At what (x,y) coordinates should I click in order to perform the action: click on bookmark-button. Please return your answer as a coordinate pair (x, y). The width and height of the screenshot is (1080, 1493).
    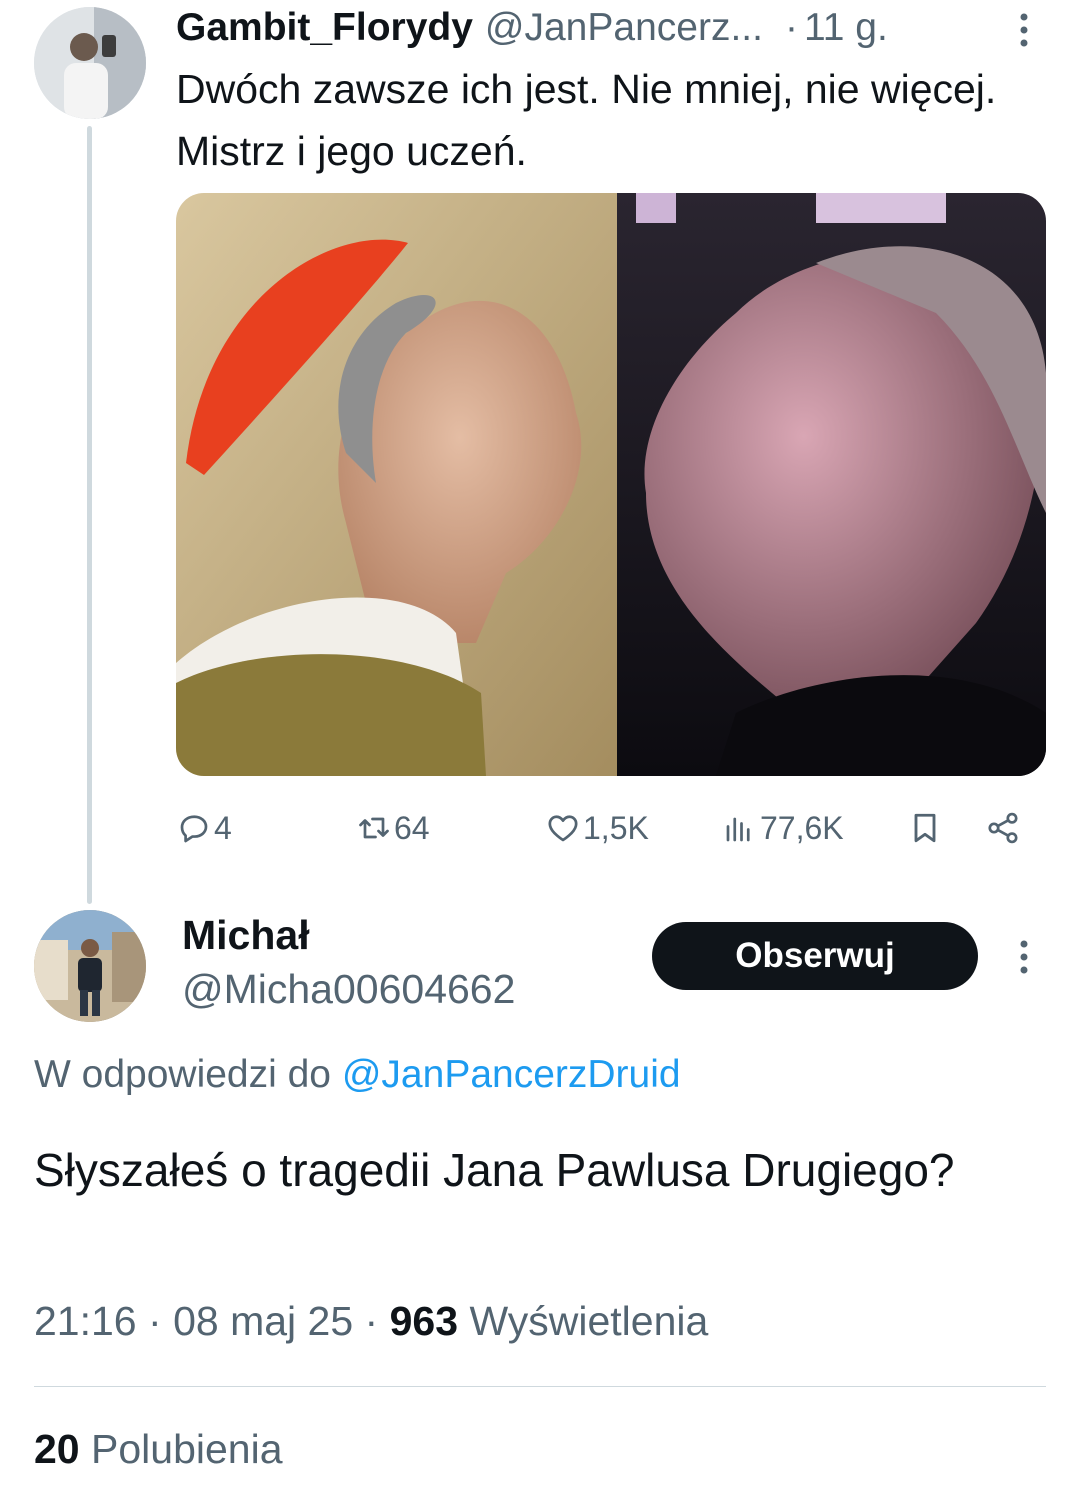
    Looking at the image, I should click on (926, 828).